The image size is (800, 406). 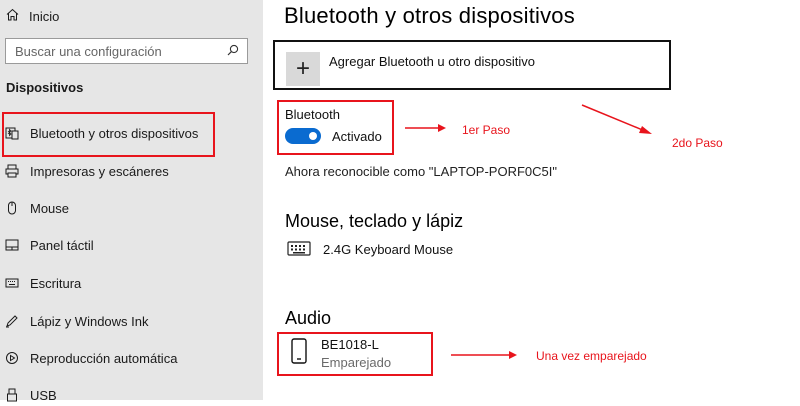 What do you see at coordinates (429, 15) in the screenshot?
I see `page-title: Bluetooth y otros dispositivos` at bounding box center [429, 15].